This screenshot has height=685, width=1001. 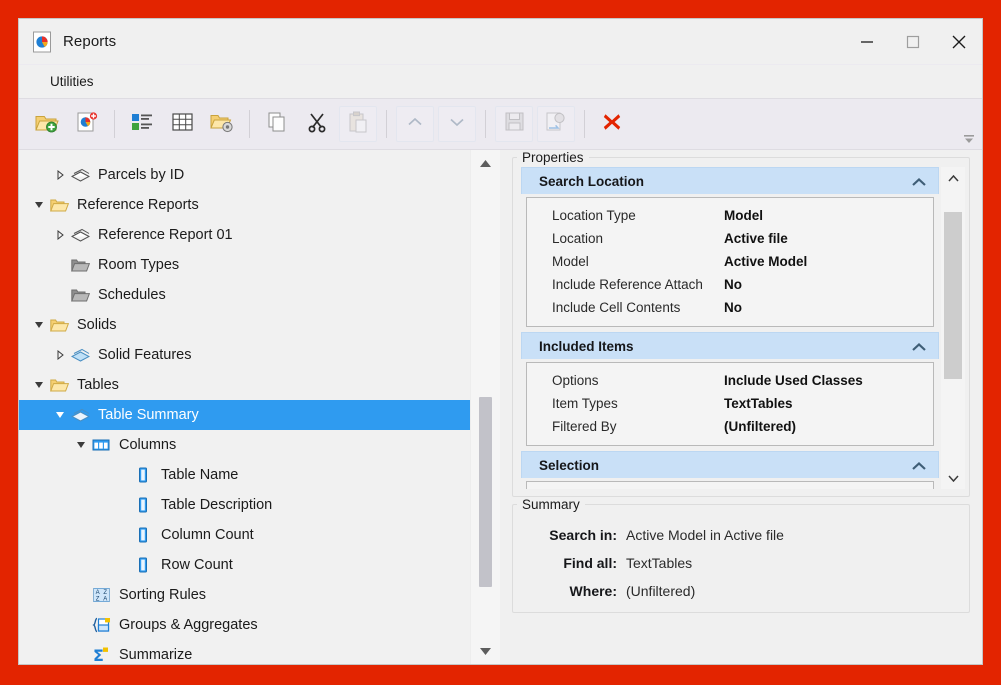 I want to click on property-row: Selection TypeAll, so click(x=730, y=488).